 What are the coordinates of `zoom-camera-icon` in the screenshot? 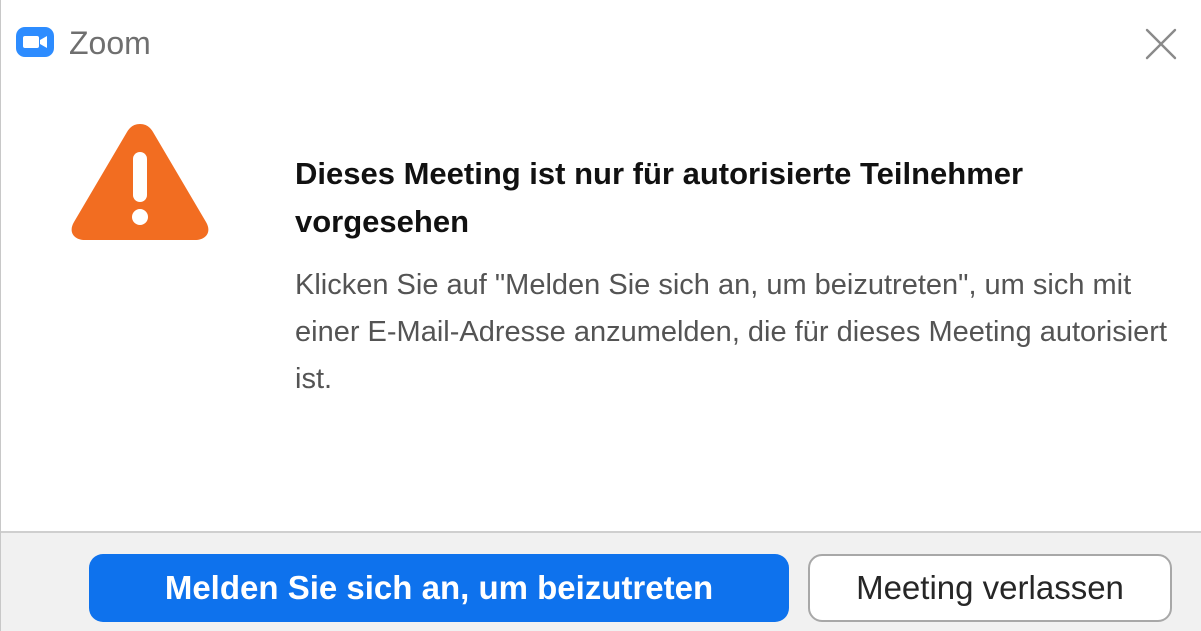 It's located at (35, 42).